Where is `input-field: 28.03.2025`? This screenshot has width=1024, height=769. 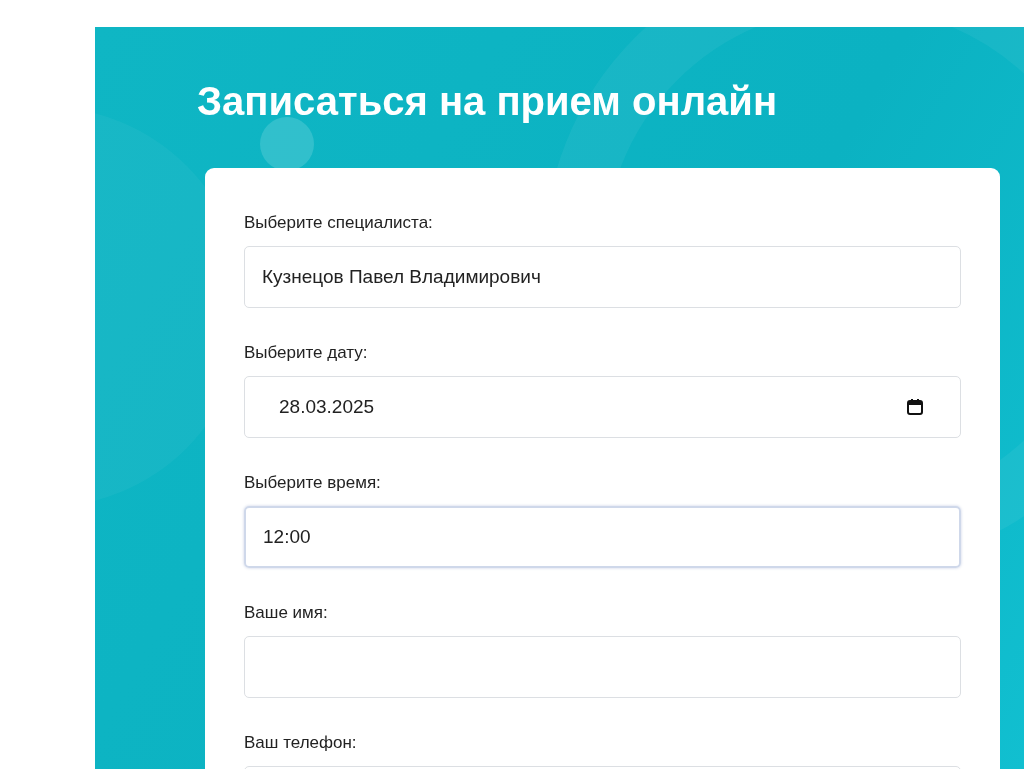 input-field: 28.03.2025 is located at coordinates (602, 407).